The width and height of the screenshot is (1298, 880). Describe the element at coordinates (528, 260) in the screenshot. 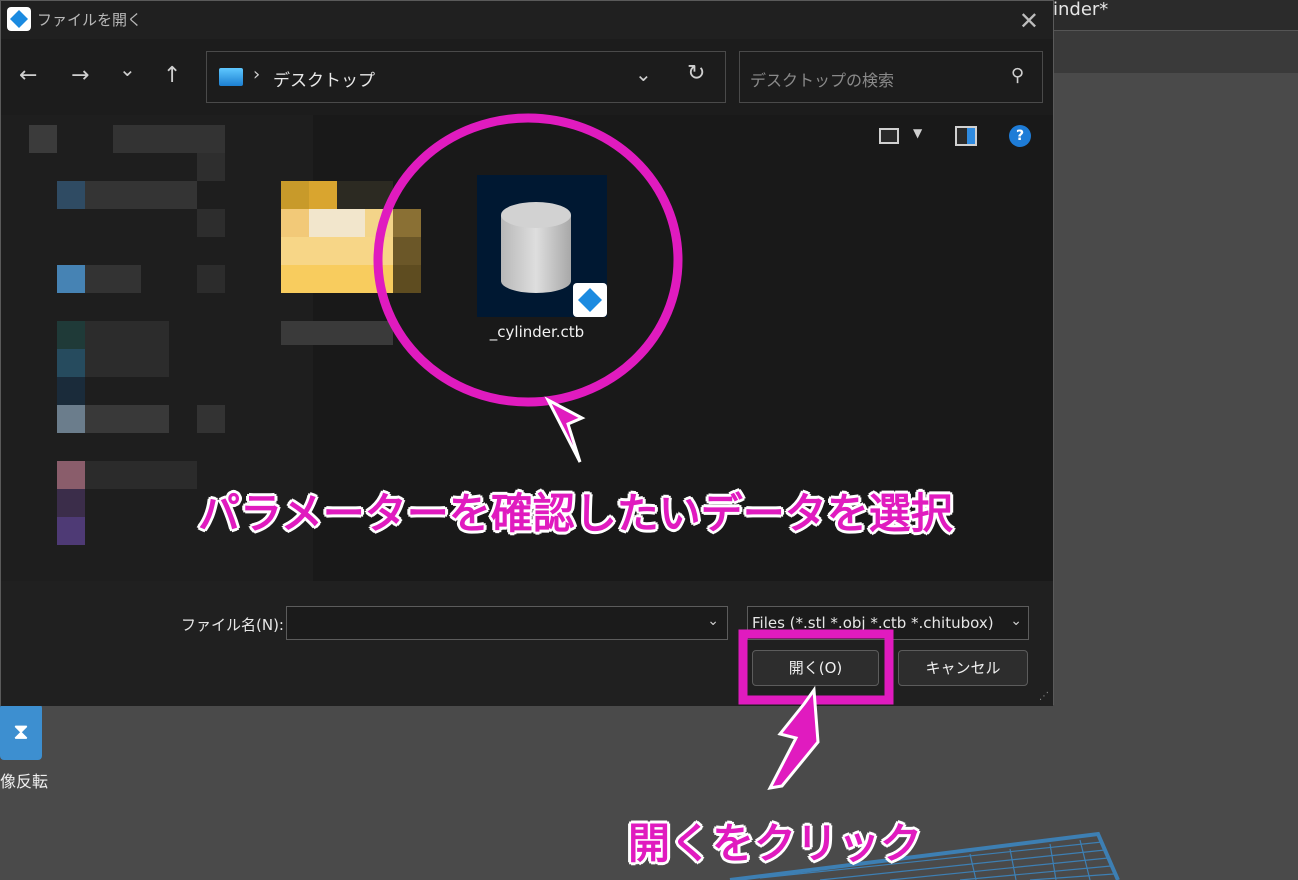

I see `annotation-circle` at that location.